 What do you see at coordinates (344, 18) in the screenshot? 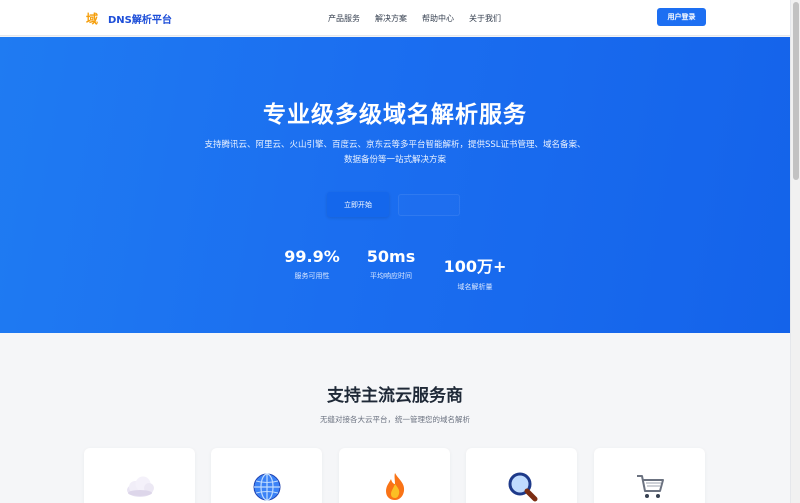
I see `nav-link-products: 产品服务` at bounding box center [344, 18].